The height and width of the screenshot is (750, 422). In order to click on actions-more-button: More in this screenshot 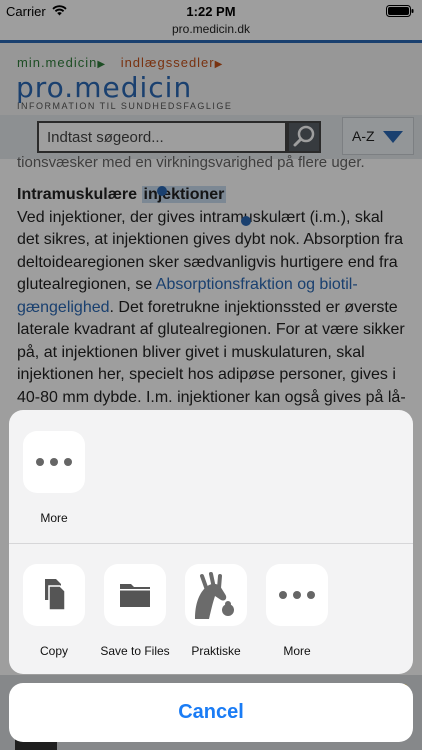, I will do `click(297, 611)`.